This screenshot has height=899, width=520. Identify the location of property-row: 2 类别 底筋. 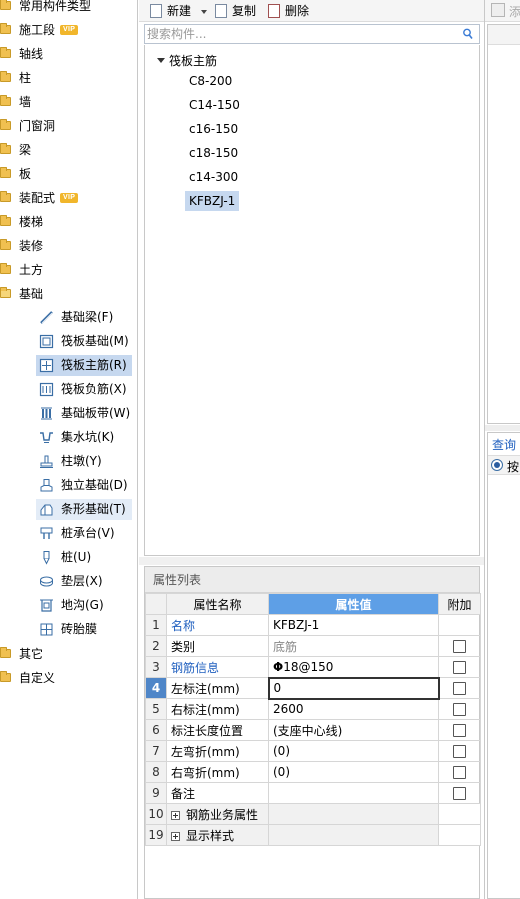
(313, 646).